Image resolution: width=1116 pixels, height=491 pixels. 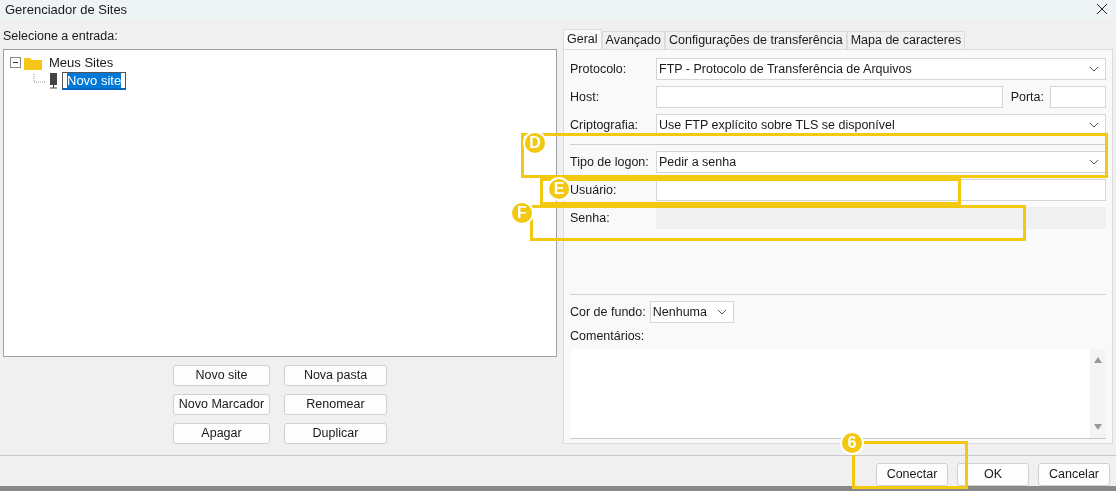 I want to click on field-label: Host:, so click(x=585, y=96).